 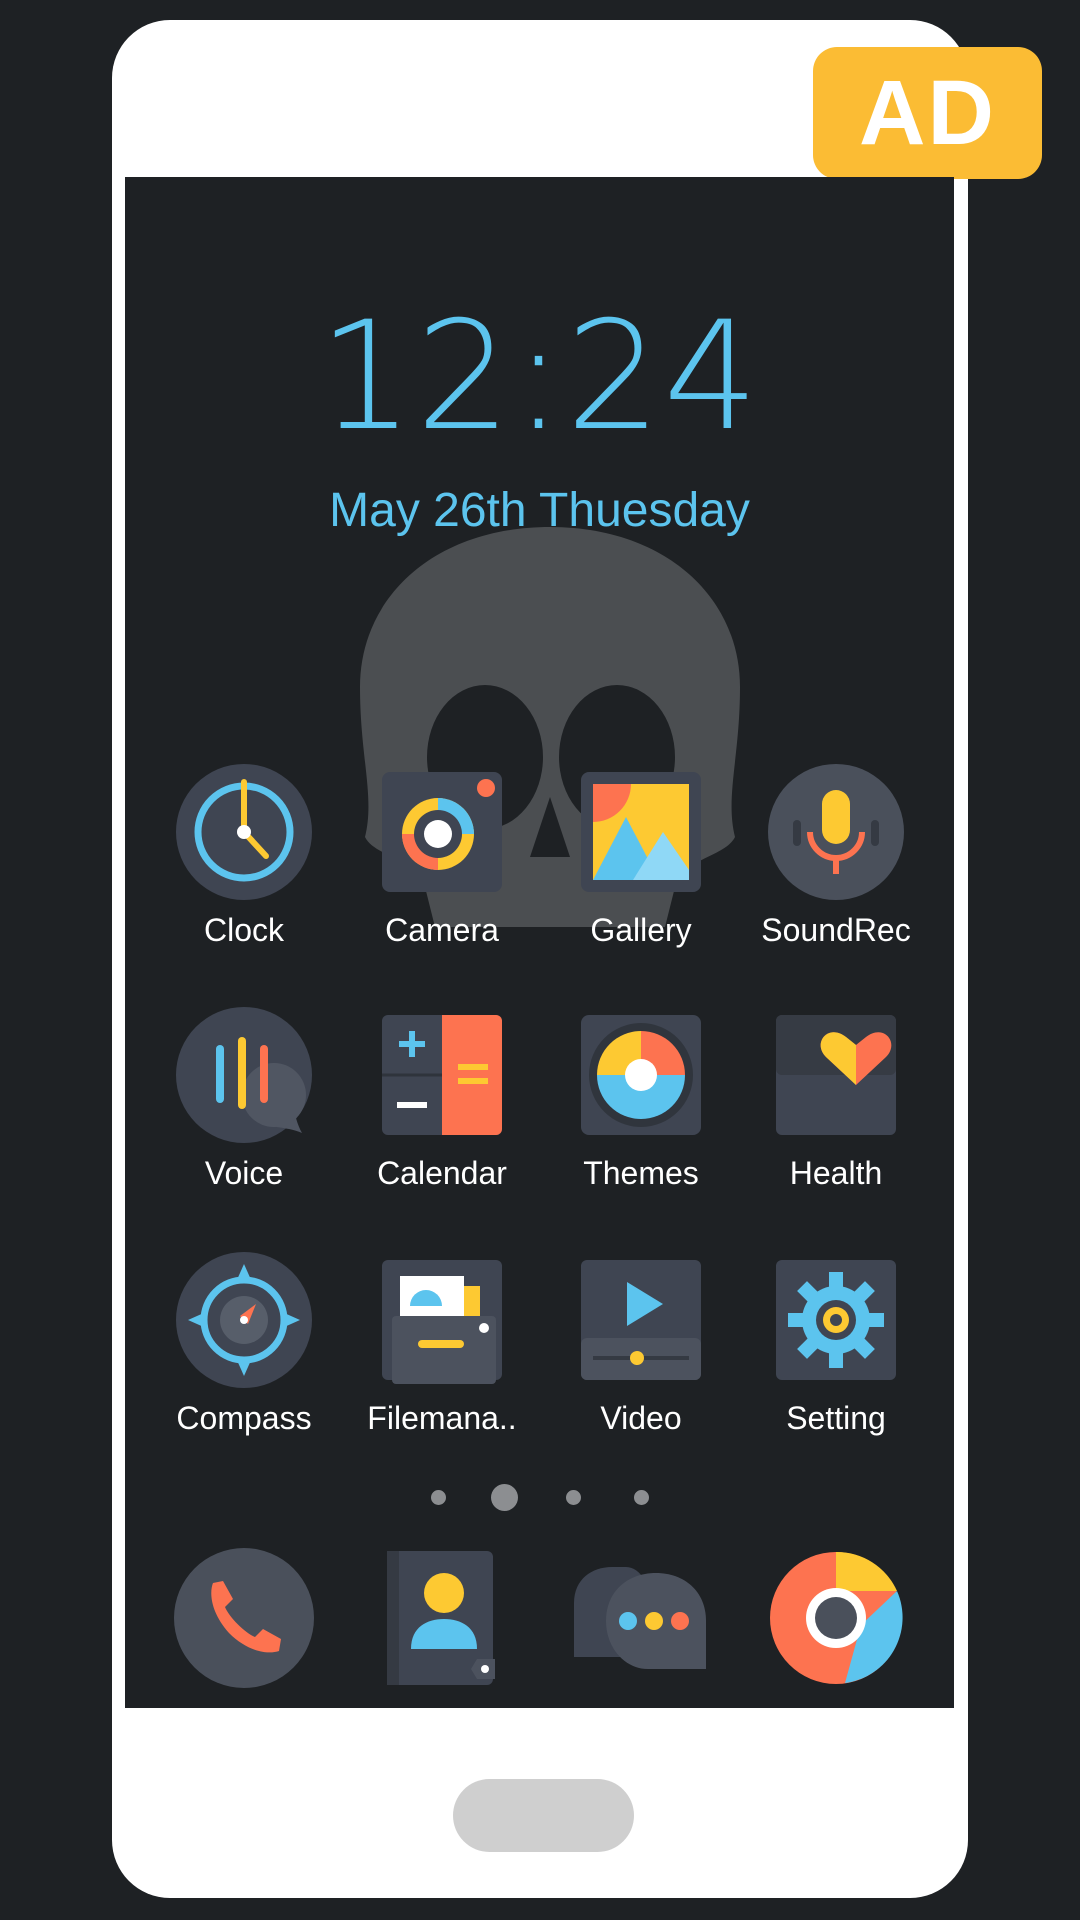 I want to click on app-voice: Voice, so click(x=244, y=1105).